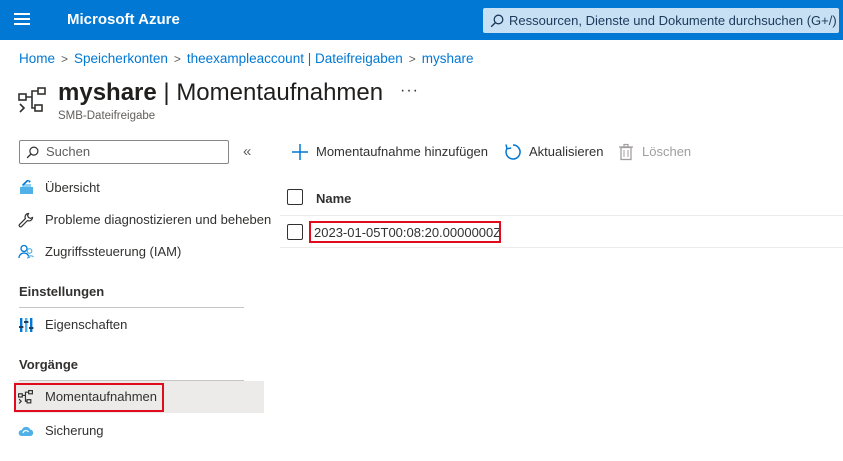  I want to click on sidebar-item-diagnose: Probleme diagnostizieren und beheben, so click(142, 220).